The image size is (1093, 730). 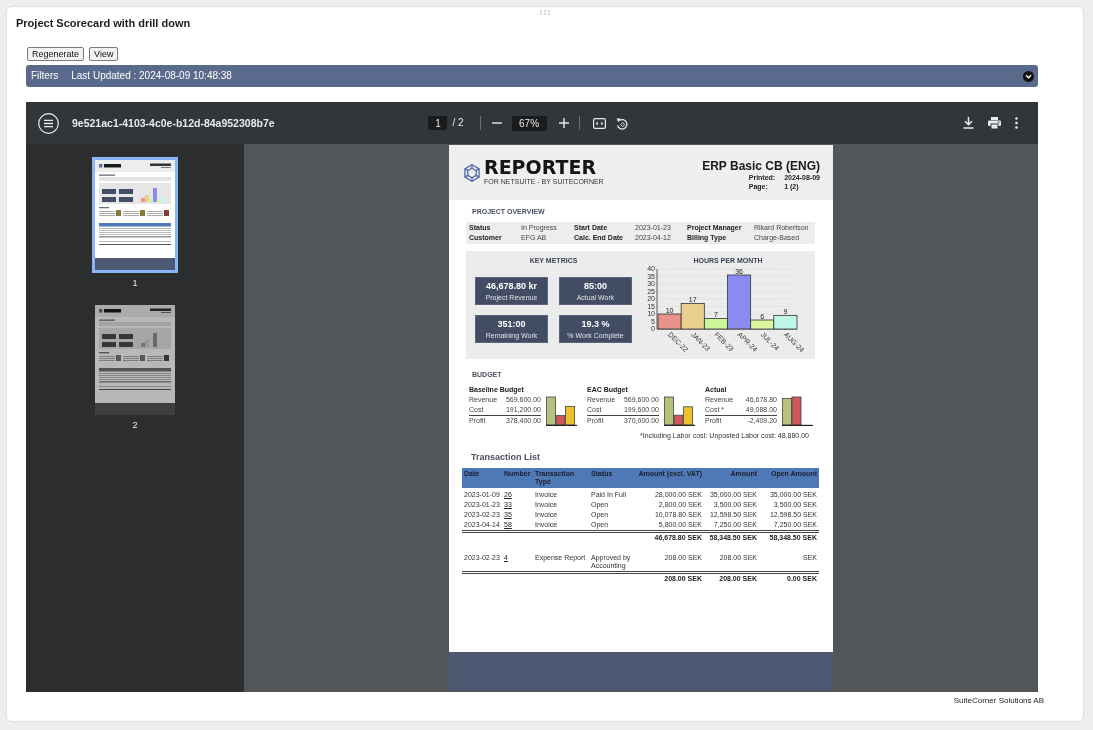 What do you see at coordinates (595, 324) in the screenshot?
I see `metric-value: 19.3 %` at bounding box center [595, 324].